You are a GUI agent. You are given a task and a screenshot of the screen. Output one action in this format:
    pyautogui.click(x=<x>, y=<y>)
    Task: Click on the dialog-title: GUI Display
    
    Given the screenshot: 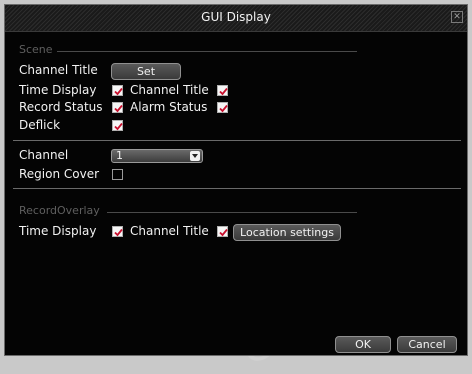 What is the action you would take?
    pyautogui.click(x=236, y=17)
    